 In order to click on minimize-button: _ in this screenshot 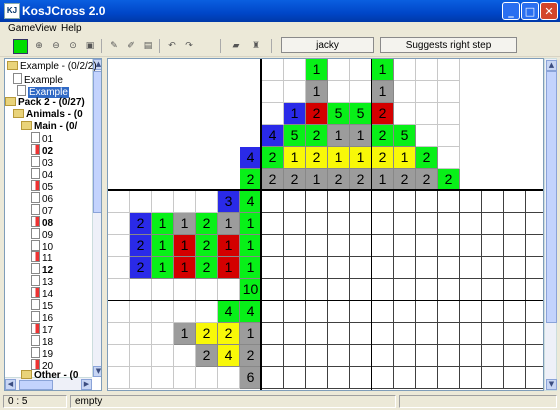, I will do `click(511, 11)`.